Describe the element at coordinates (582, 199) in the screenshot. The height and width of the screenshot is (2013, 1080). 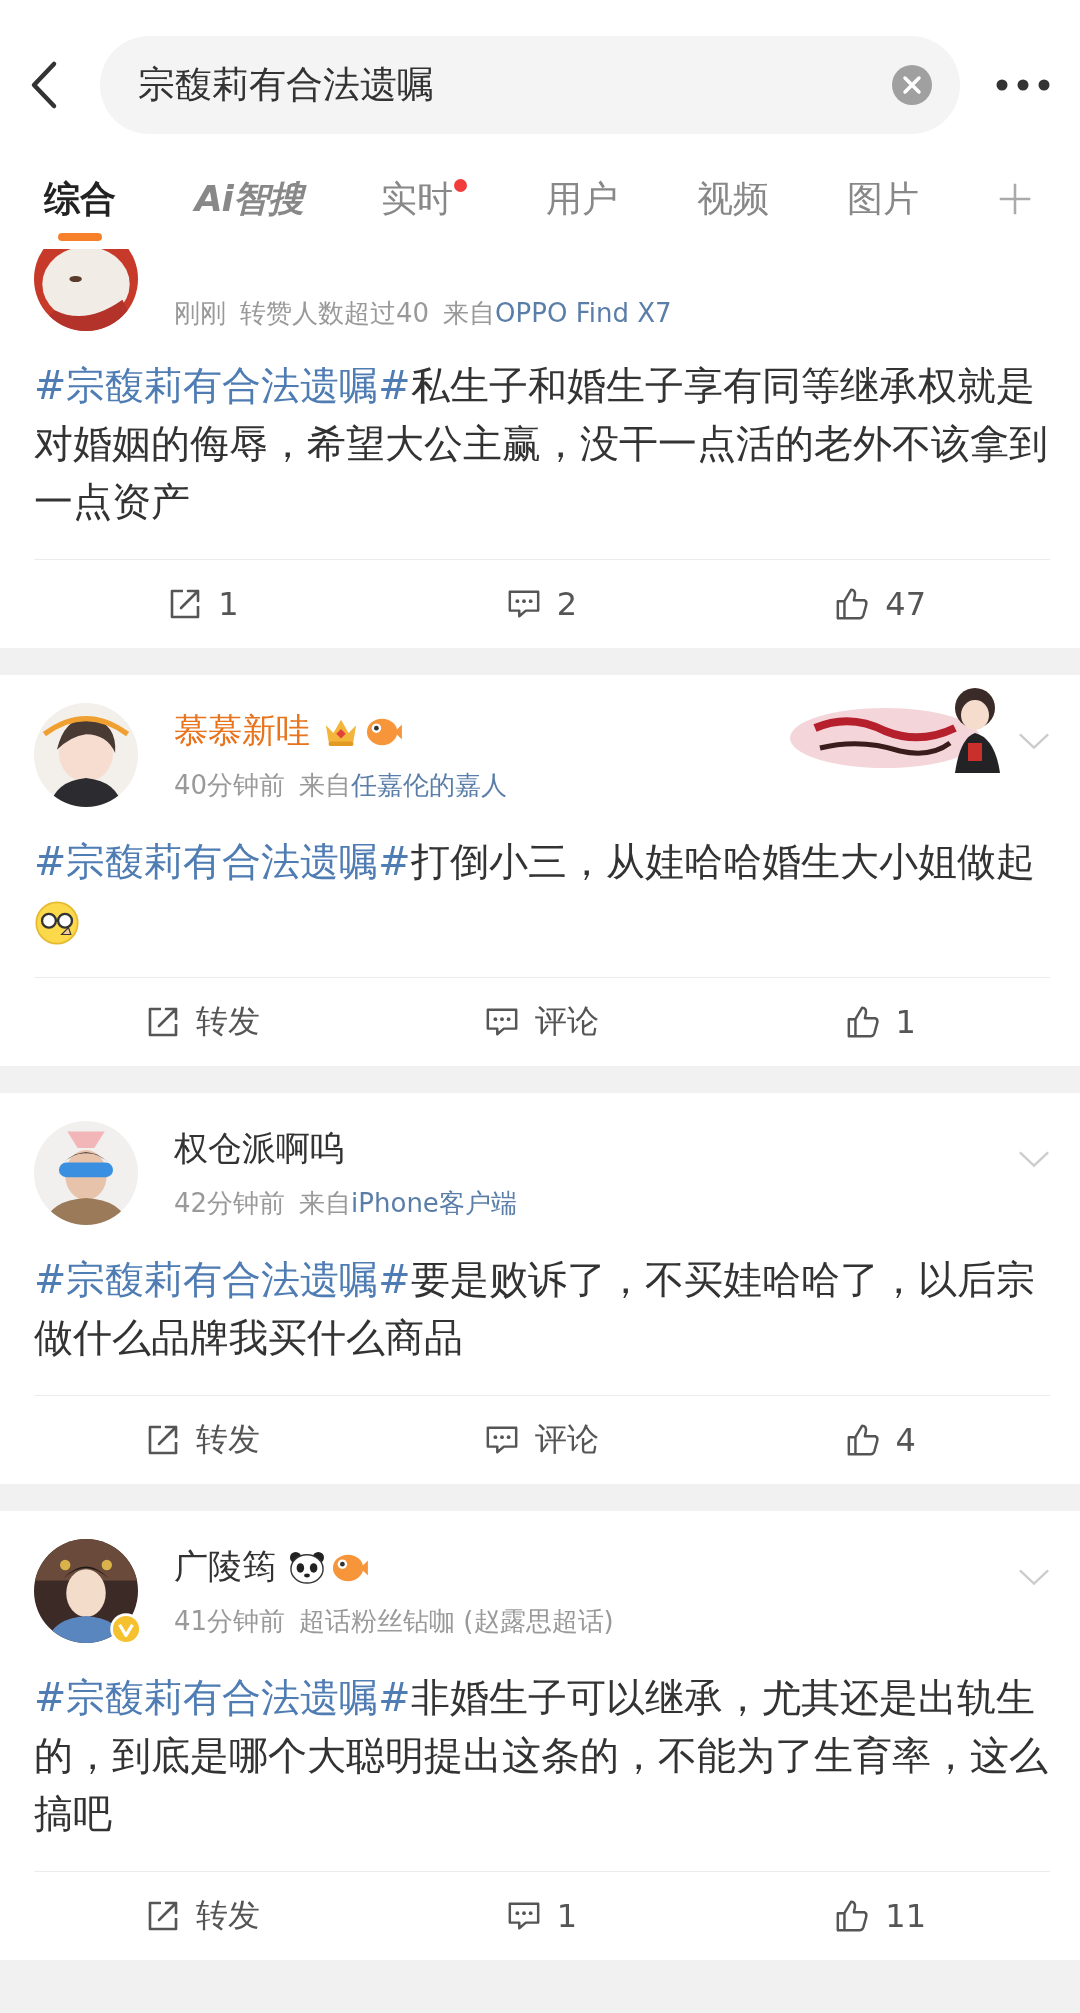
I see `tab: 用户` at that location.